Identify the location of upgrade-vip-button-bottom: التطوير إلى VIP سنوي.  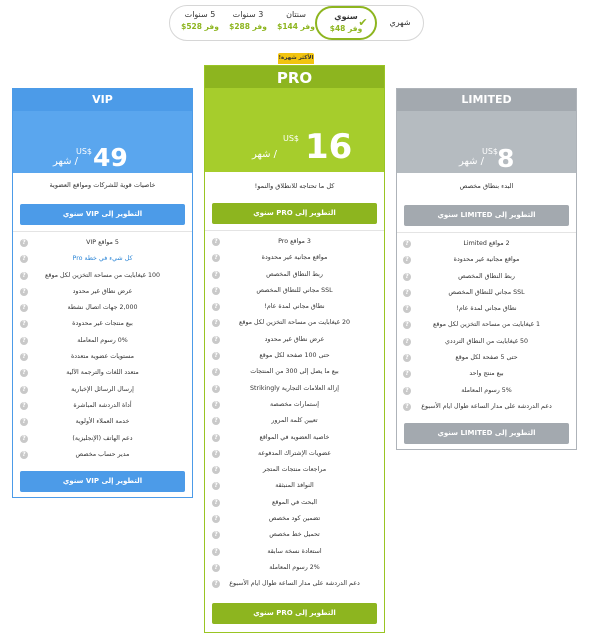
(102, 481).